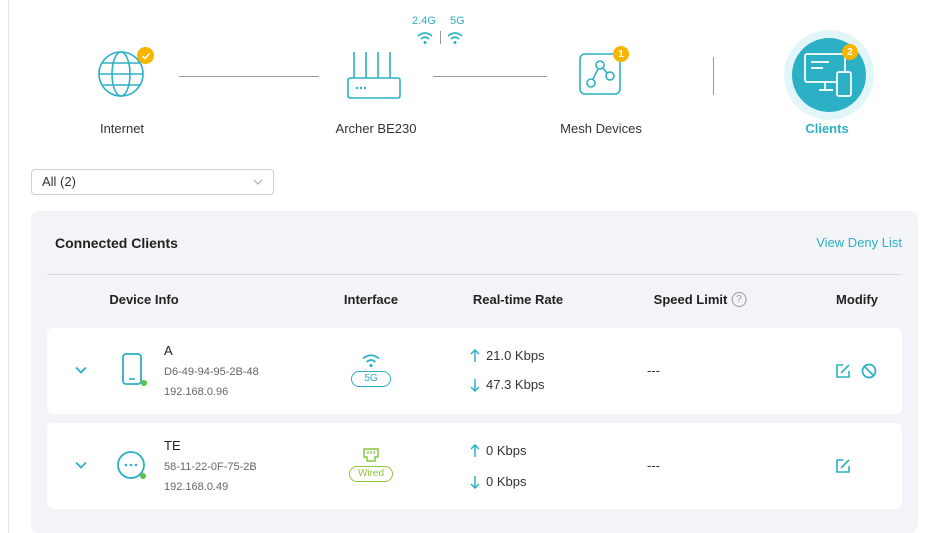 Image resolution: width=927 pixels, height=533 pixels. Describe the element at coordinates (196, 392) in the screenshot. I see `client-ip: 192.168.0.96` at that location.